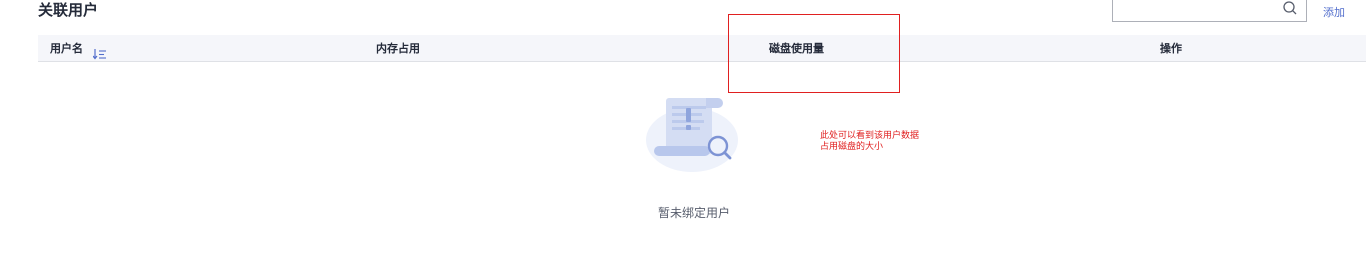  What do you see at coordinates (702, 48) in the screenshot?
I see `table-header: 用户名 内存占用 磁盘使用量 操作` at bounding box center [702, 48].